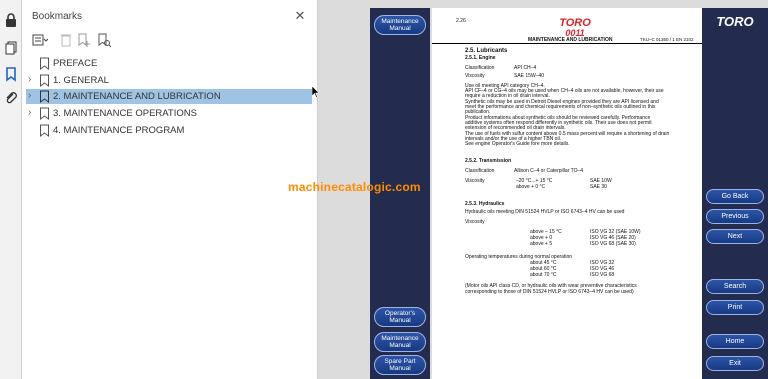 The height and width of the screenshot is (379, 768). Describe the element at coordinates (735, 236) in the screenshot. I see `next-button: Next` at that location.